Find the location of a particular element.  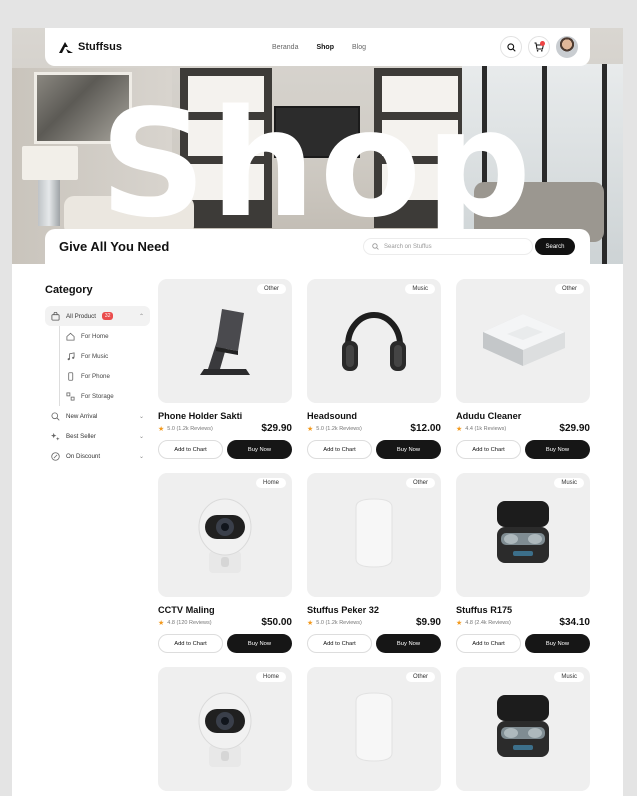

category-count-badge: 32 is located at coordinates (107, 316).